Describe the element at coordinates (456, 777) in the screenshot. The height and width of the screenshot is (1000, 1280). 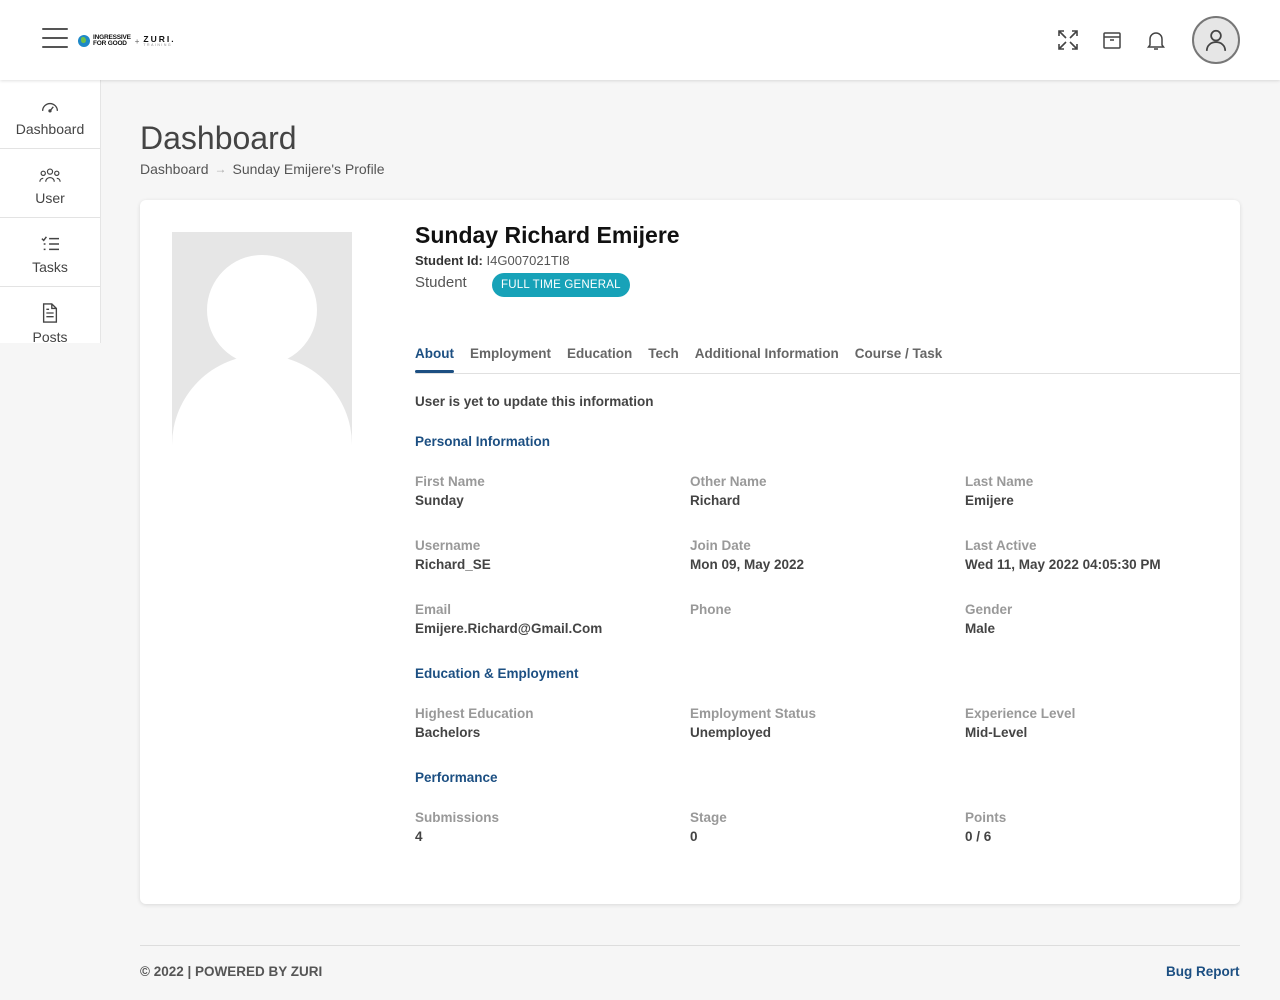
I see `section-performance: Performance` at that location.